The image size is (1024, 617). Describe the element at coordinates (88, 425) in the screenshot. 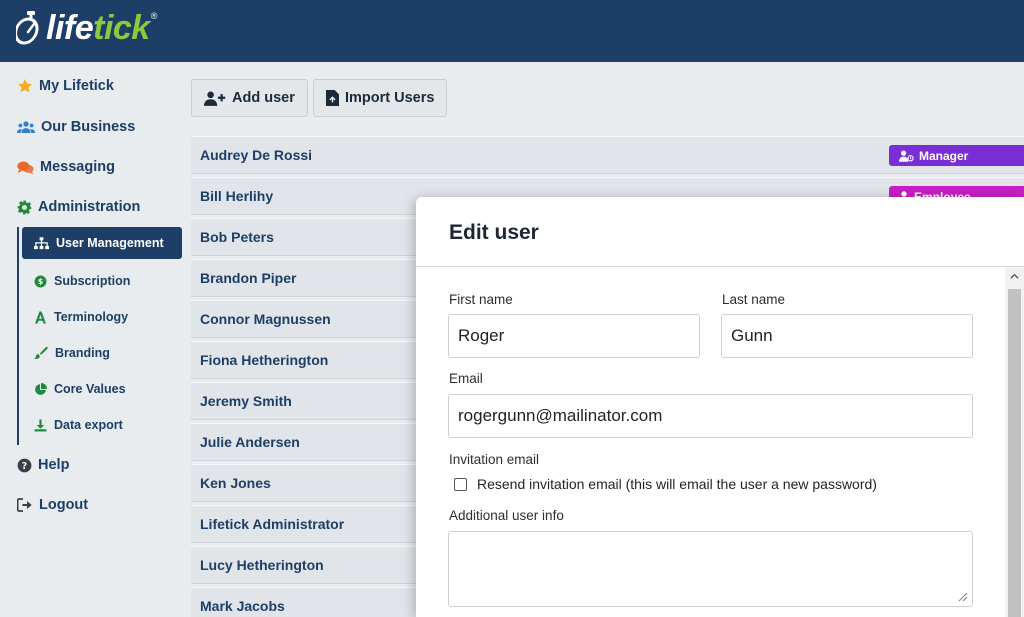

I see `sidebar-subitem-label: Data export` at that location.